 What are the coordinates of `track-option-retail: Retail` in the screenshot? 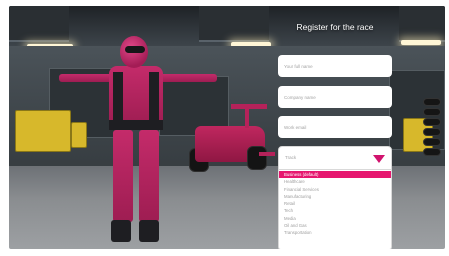 It's located at (335, 203).